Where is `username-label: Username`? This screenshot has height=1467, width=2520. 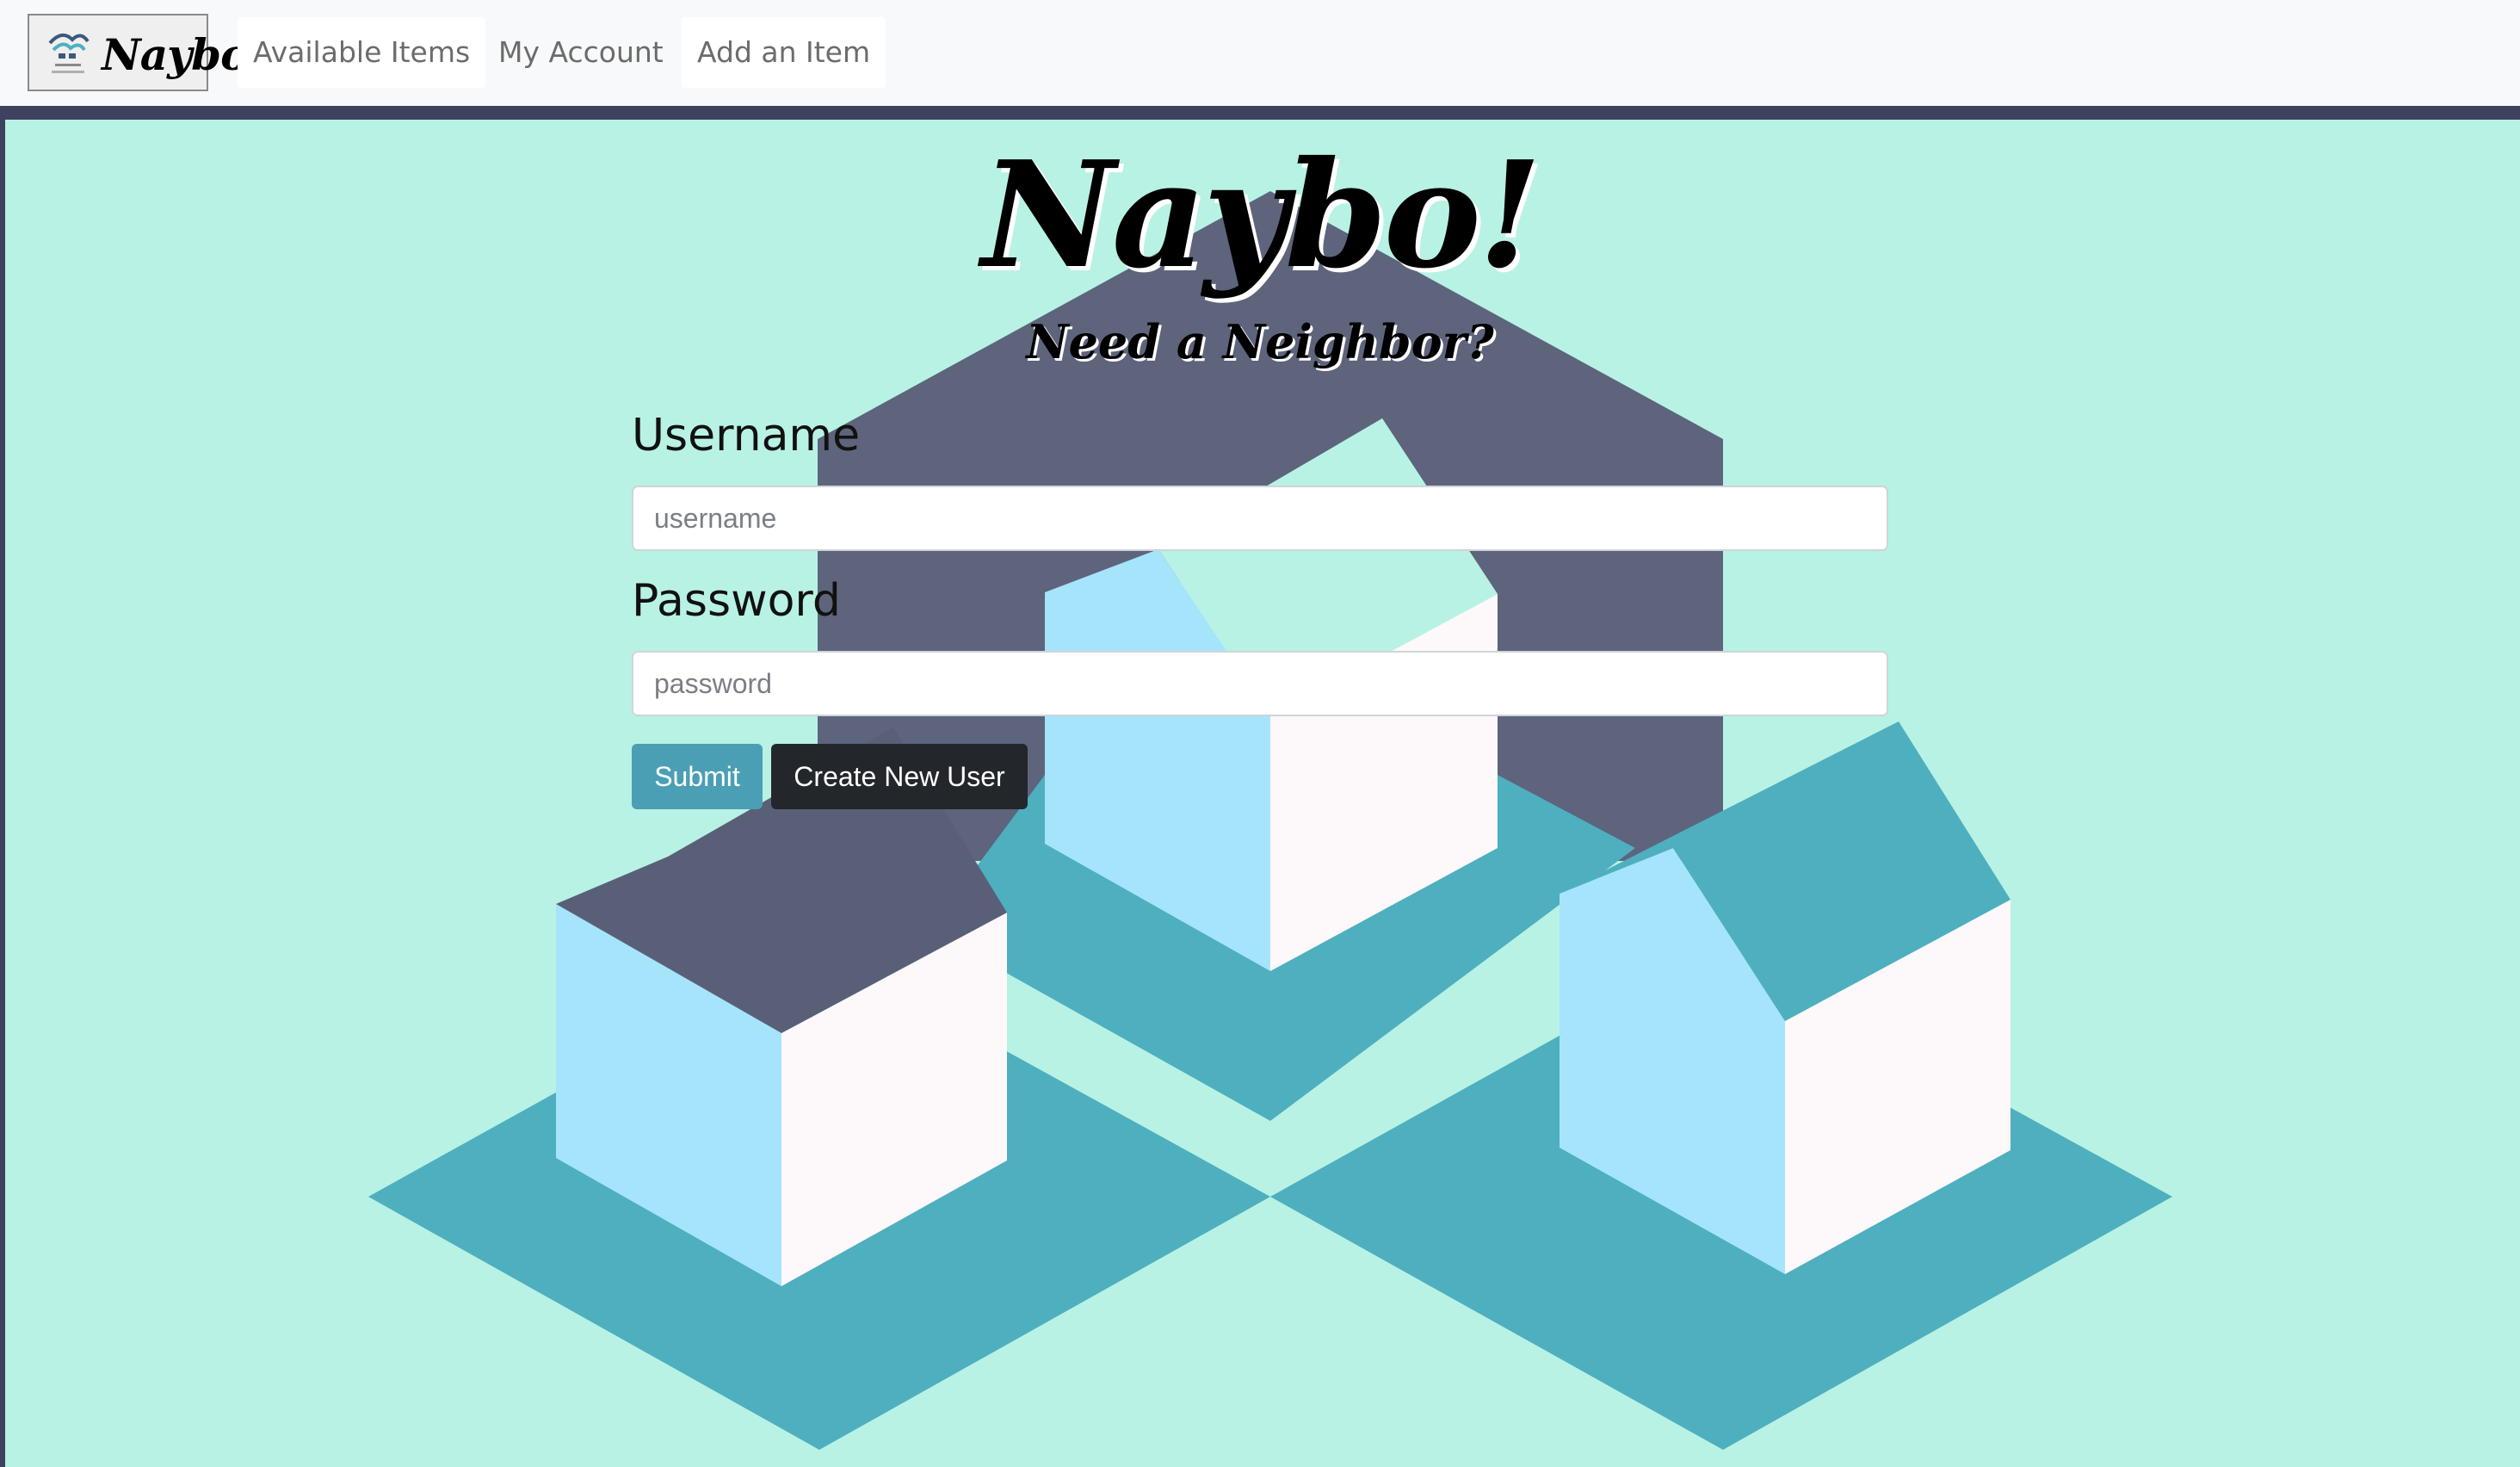 username-label: Username is located at coordinates (746, 435).